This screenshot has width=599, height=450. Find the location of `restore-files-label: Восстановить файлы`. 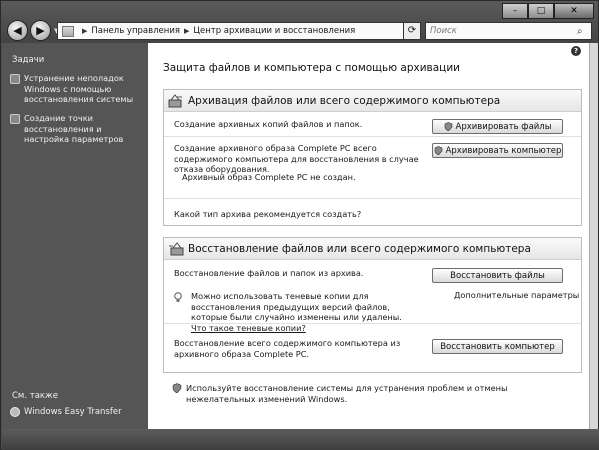

restore-files-label: Восстановить файлы is located at coordinates (497, 276).